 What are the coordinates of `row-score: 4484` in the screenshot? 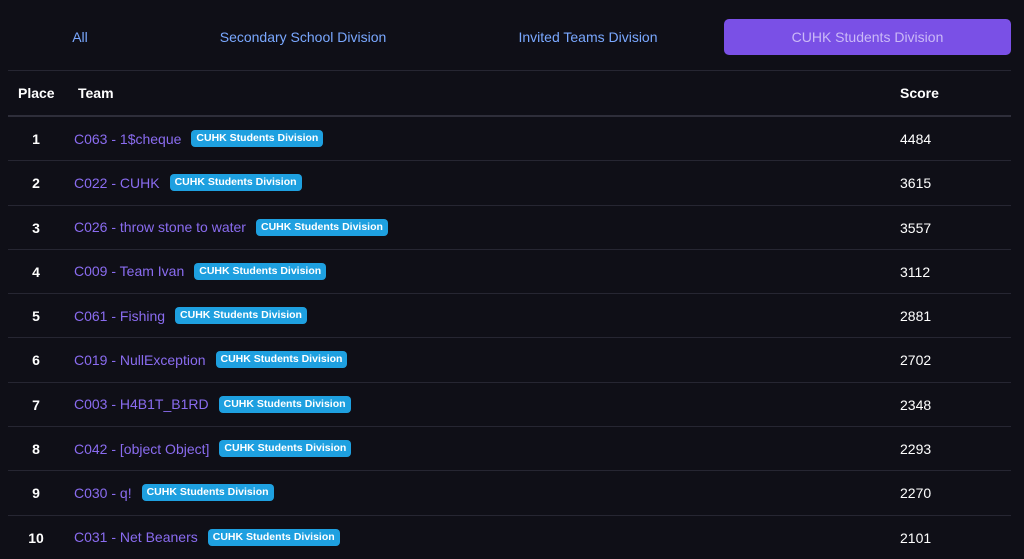 It's located at (916, 139).